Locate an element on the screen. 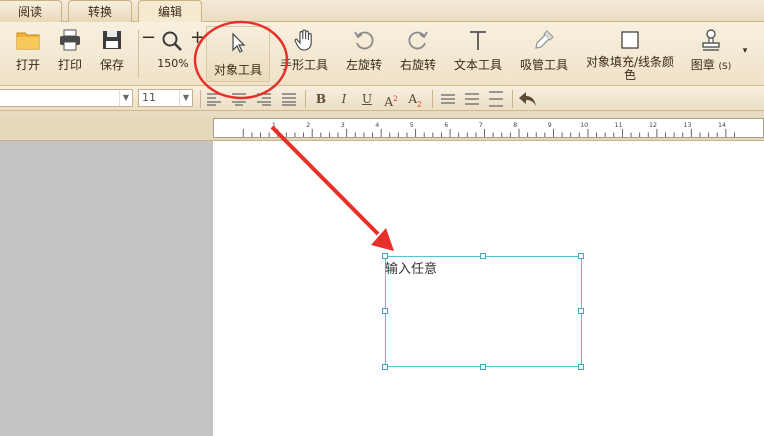  ruler-label: 5 is located at coordinates (412, 125).